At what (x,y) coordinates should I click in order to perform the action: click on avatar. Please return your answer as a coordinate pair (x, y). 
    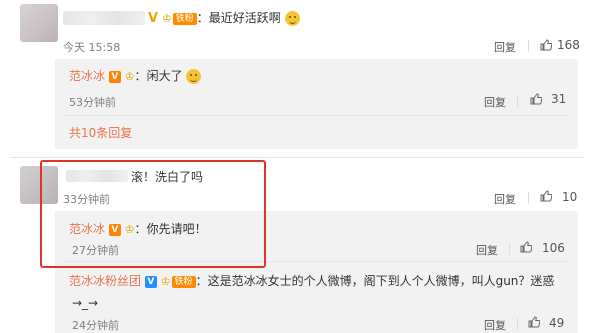
    Looking at the image, I should click on (39, 23).